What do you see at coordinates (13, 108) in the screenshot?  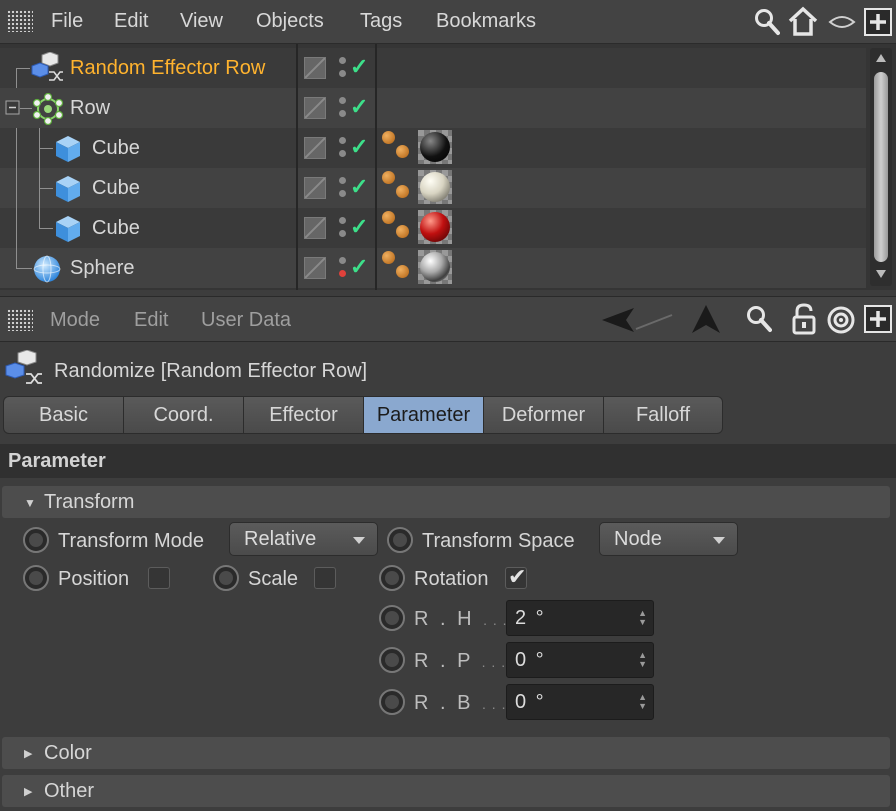 I see `collapse-icon` at bounding box center [13, 108].